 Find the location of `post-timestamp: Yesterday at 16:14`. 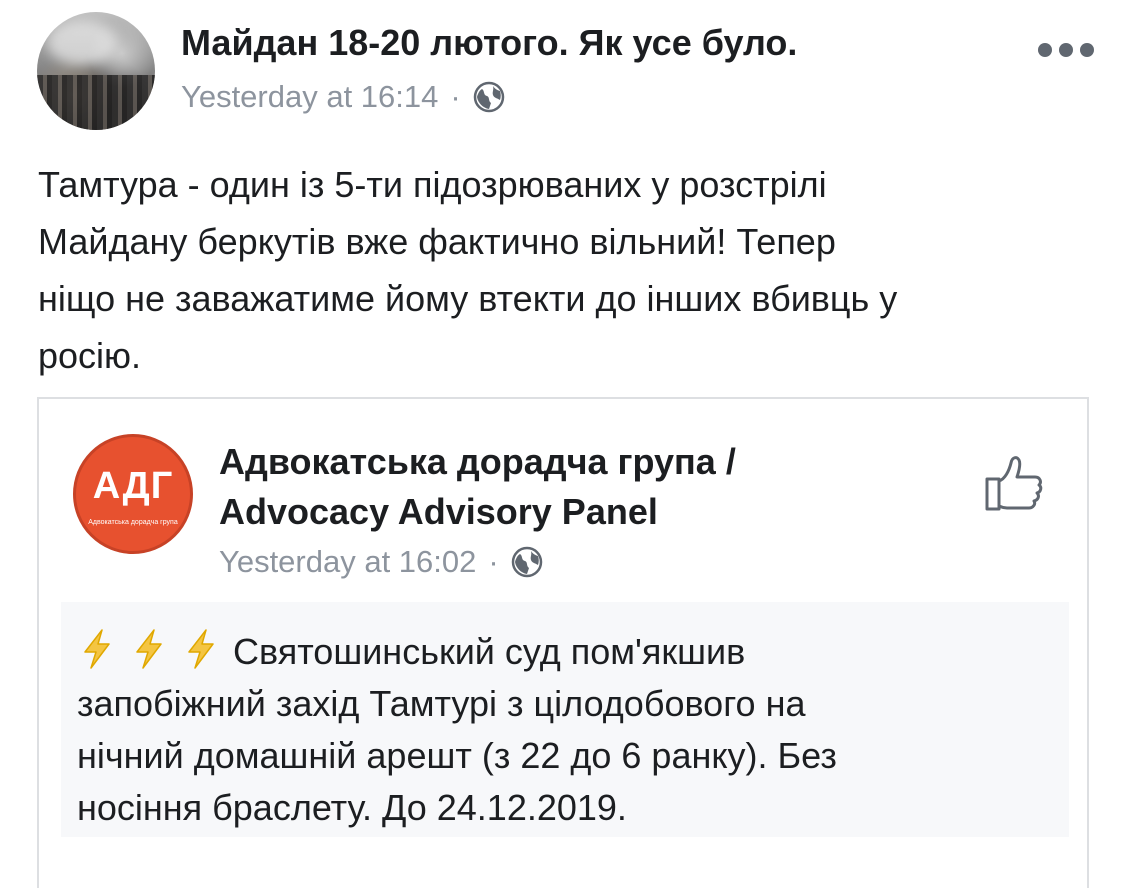

post-timestamp: Yesterday at 16:14 is located at coordinates (309, 97).